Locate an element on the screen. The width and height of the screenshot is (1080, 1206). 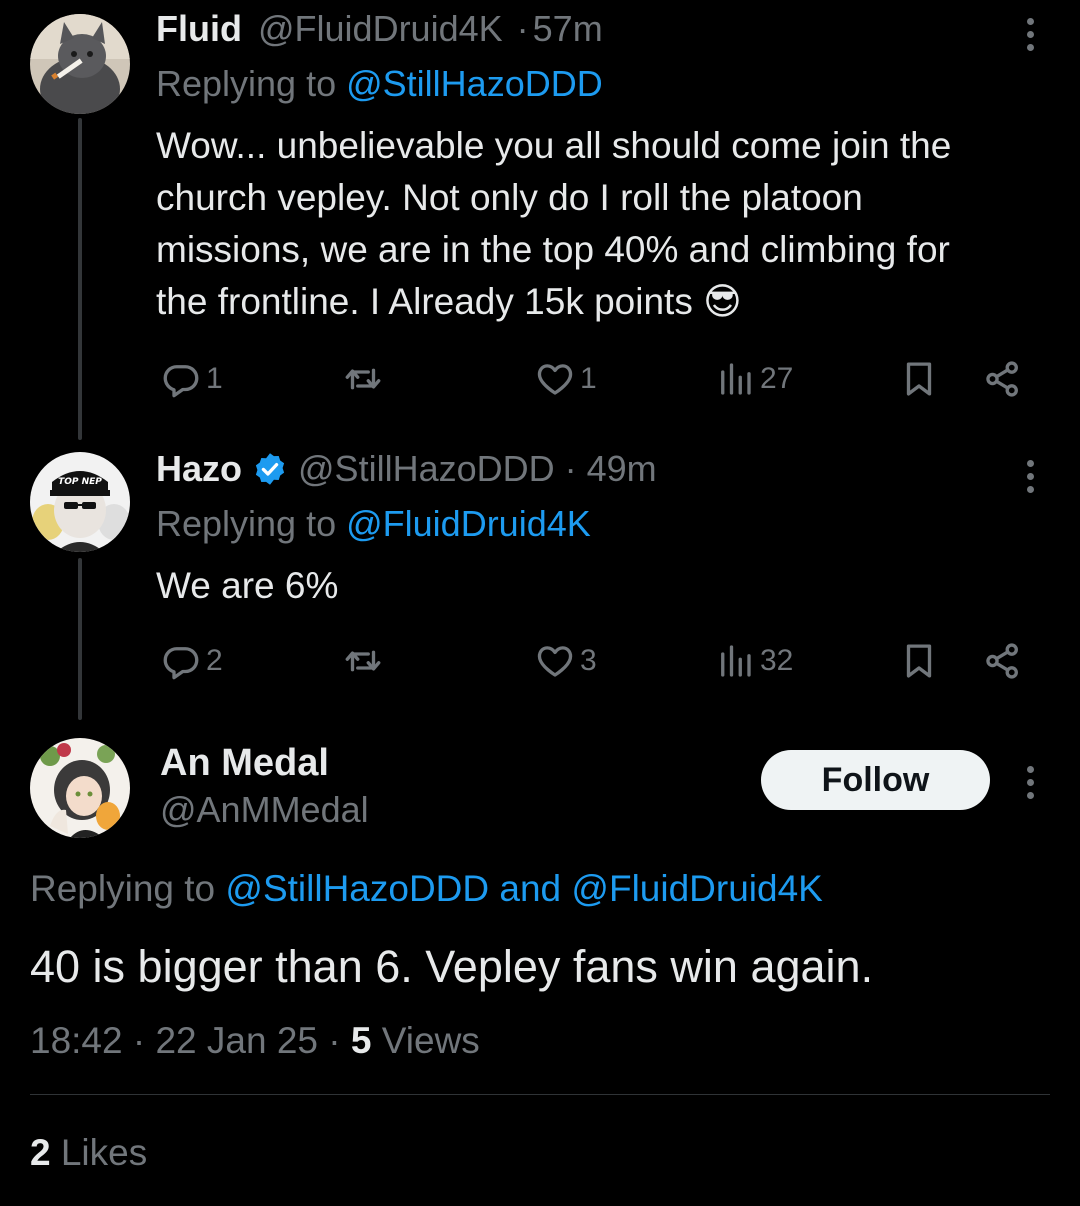
display-name: Fluid is located at coordinates (199, 28).